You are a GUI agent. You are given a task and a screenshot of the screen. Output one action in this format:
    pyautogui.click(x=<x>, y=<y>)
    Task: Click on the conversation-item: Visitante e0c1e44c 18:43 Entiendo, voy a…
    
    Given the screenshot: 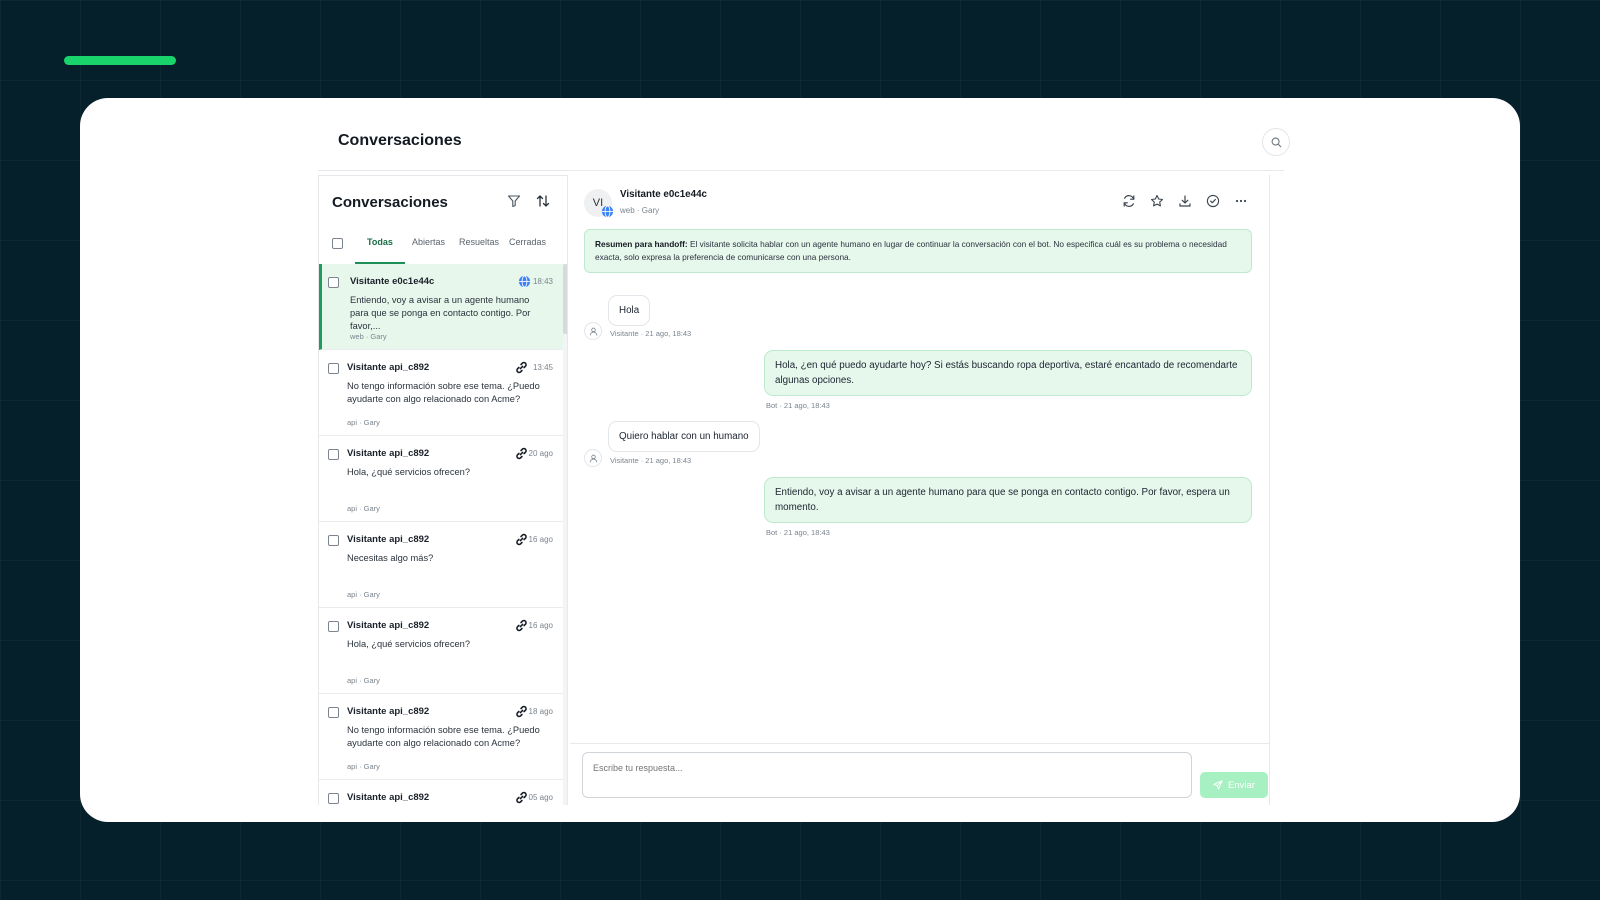 What is the action you would take?
    pyautogui.click(x=441, y=307)
    